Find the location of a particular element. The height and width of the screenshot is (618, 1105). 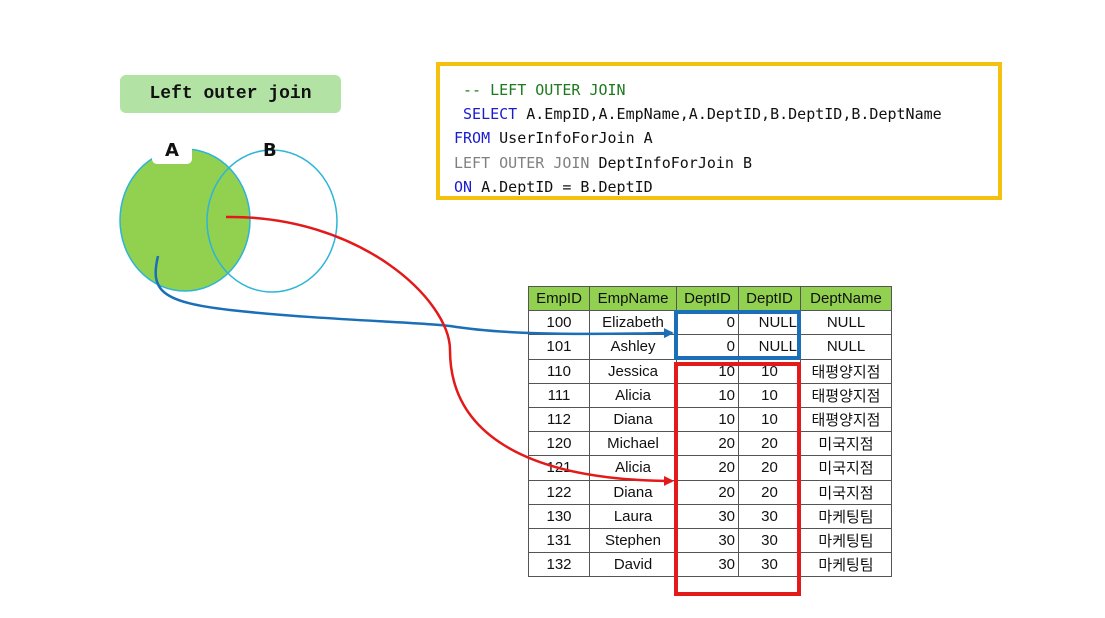

matched-rows-highlight-box is located at coordinates (737, 479).